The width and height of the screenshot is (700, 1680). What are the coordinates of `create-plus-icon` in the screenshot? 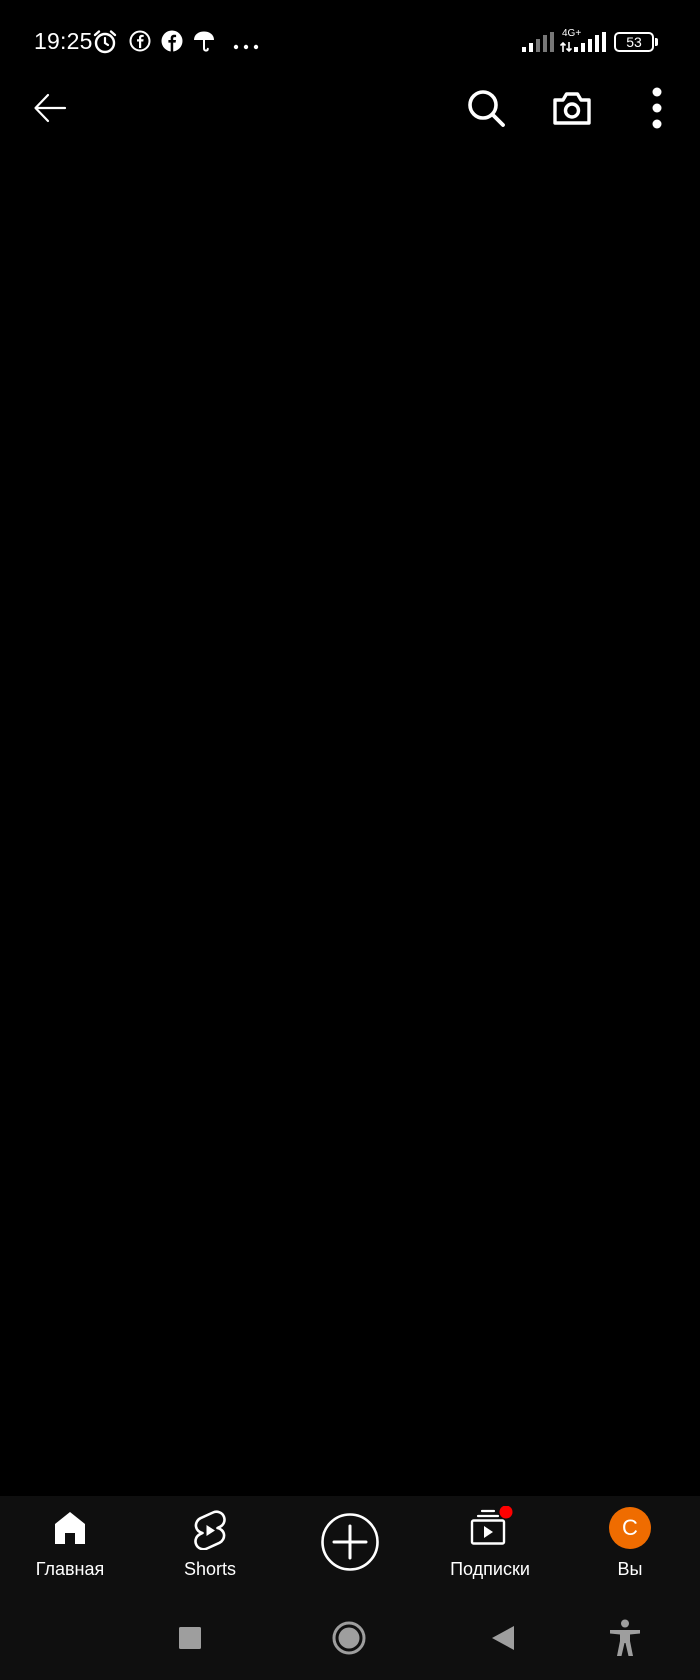 It's located at (350, 1544).